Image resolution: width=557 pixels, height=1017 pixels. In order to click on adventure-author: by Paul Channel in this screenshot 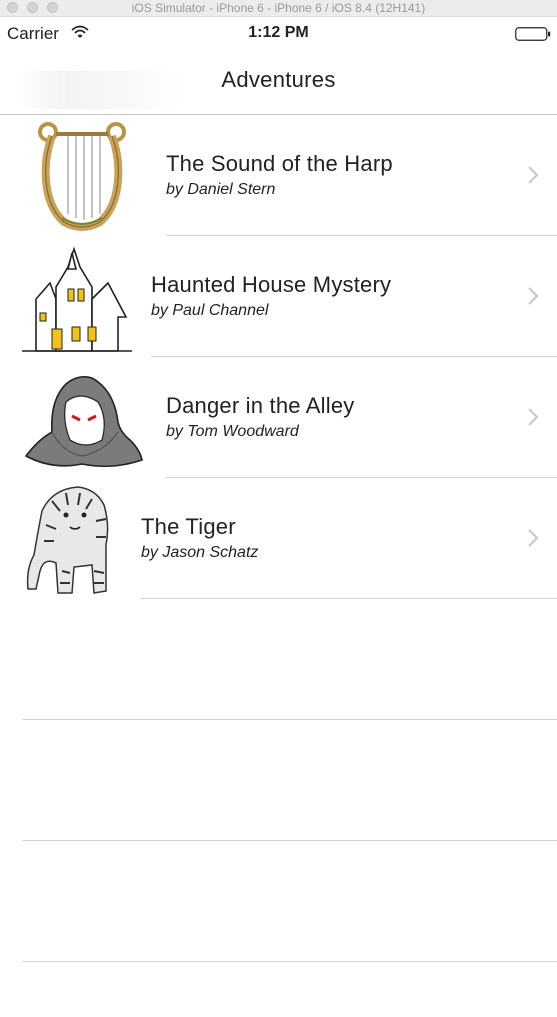, I will do `click(210, 310)`.